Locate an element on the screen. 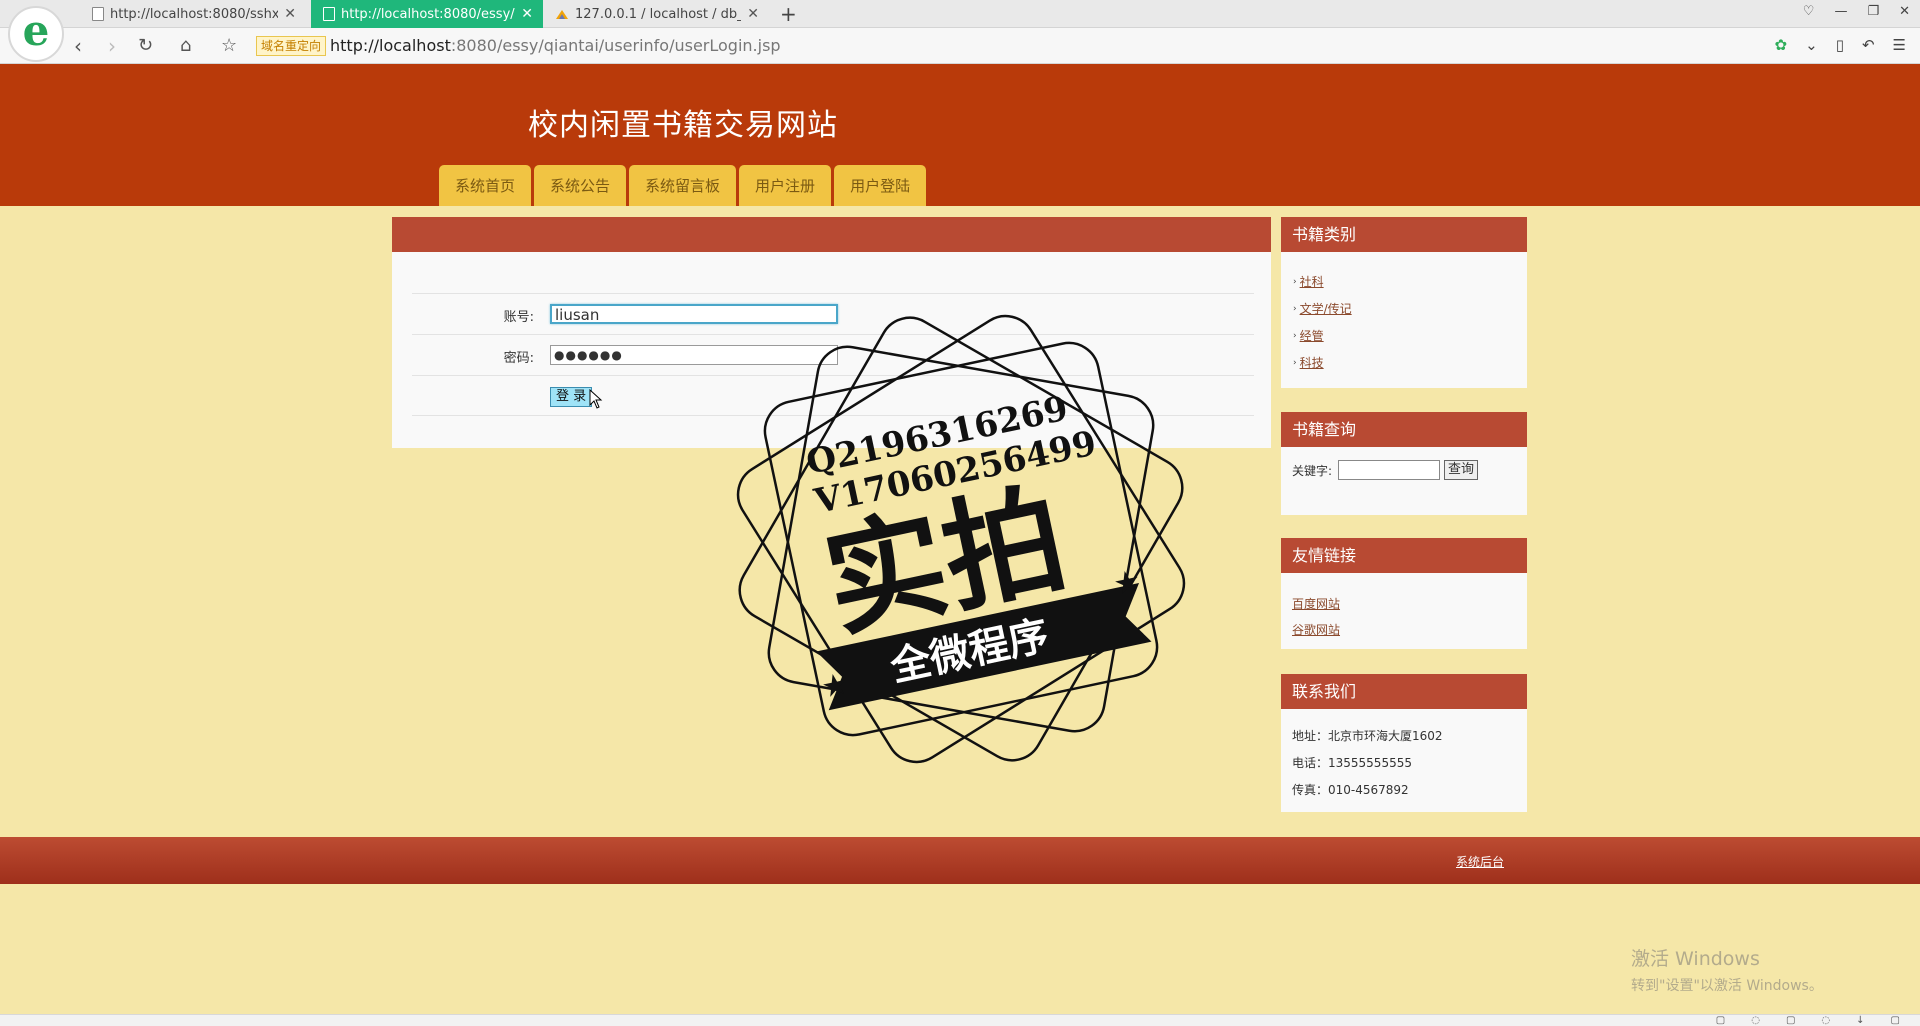 This screenshot has width=1920, height=1026. account-row: 账号: liusan is located at coordinates (833, 313).